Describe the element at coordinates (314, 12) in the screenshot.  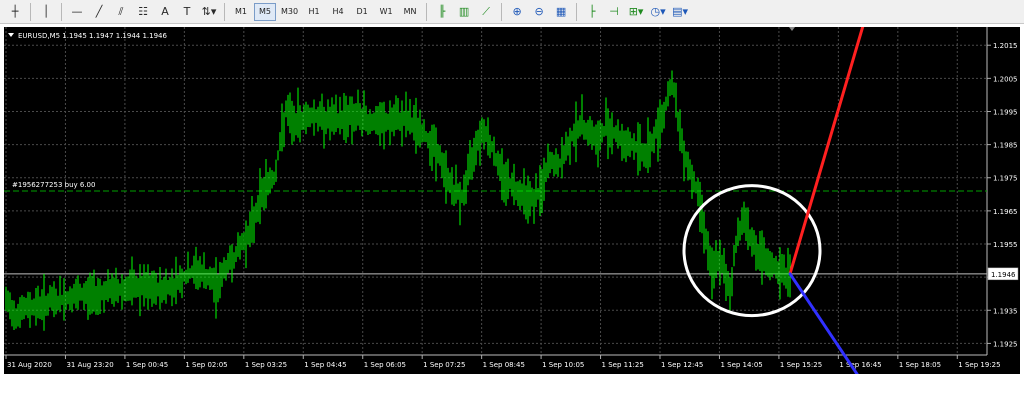
I see `timeframe-h1-button: H1` at that location.